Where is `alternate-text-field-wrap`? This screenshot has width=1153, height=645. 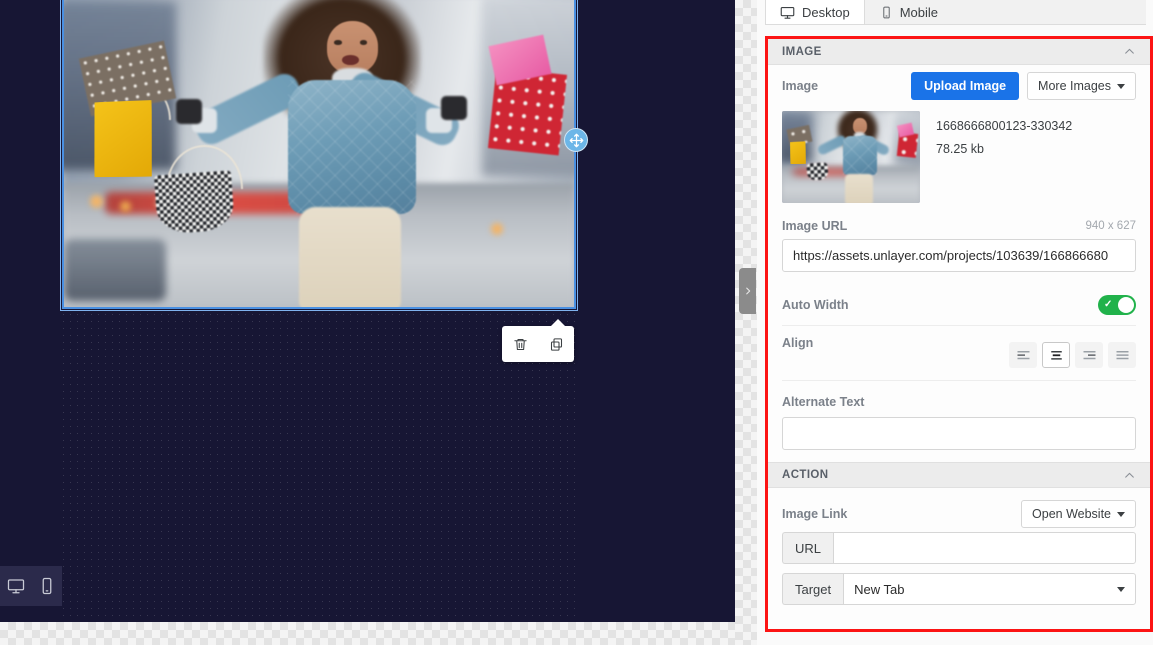
alternate-text-field-wrap is located at coordinates (959, 436).